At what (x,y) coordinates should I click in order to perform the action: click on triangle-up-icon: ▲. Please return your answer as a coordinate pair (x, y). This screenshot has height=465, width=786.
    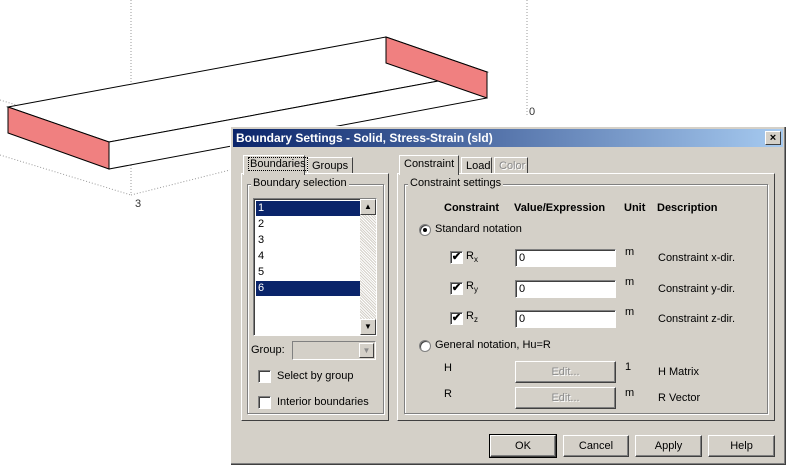
    Looking at the image, I should click on (368, 206).